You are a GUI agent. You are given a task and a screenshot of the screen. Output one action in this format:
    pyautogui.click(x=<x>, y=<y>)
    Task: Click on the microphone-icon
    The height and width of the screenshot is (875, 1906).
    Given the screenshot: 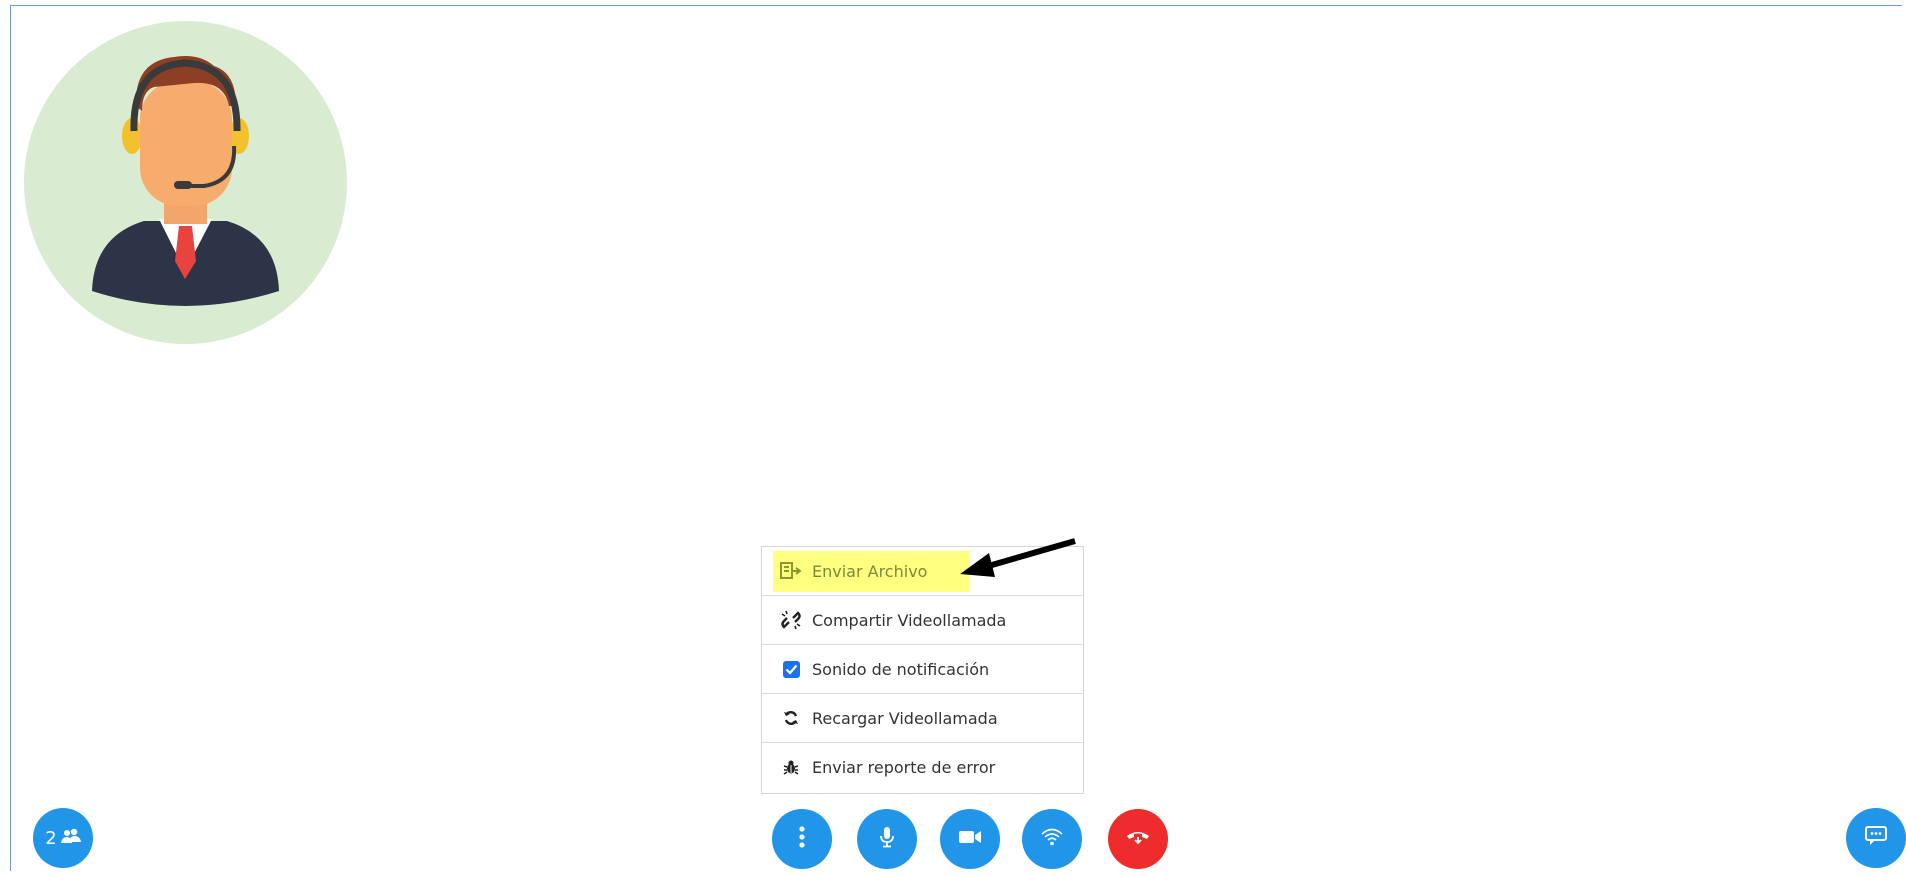 What is the action you would take?
    pyautogui.click(x=887, y=839)
    